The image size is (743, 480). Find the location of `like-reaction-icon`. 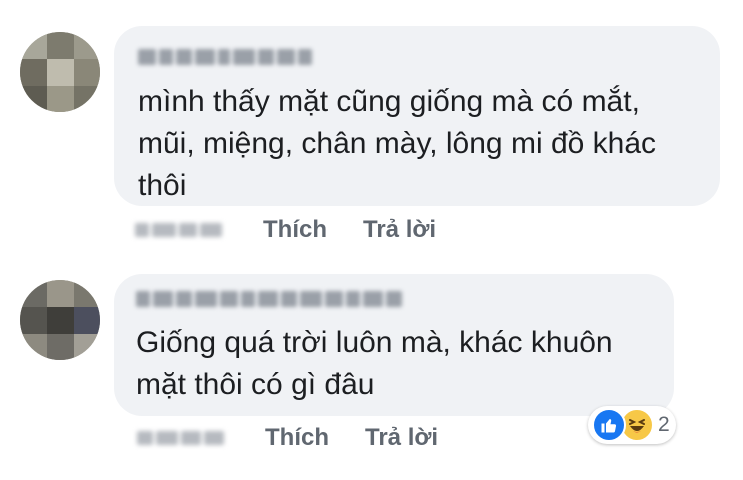

like-reaction-icon is located at coordinates (609, 425).